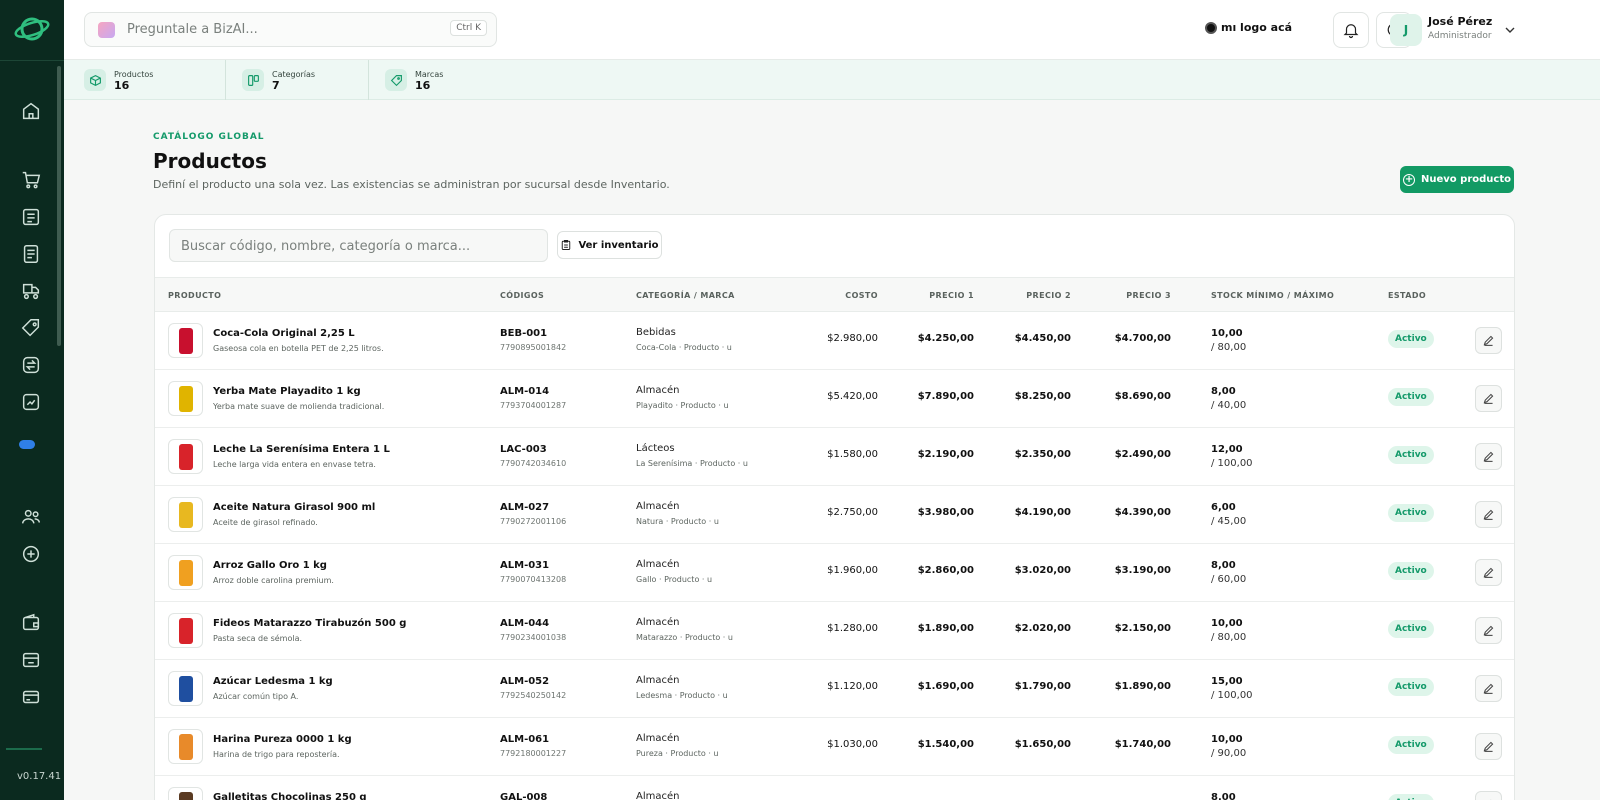  Describe the element at coordinates (39, 776) in the screenshot. I see `app-version: v0.17.41` at that location.